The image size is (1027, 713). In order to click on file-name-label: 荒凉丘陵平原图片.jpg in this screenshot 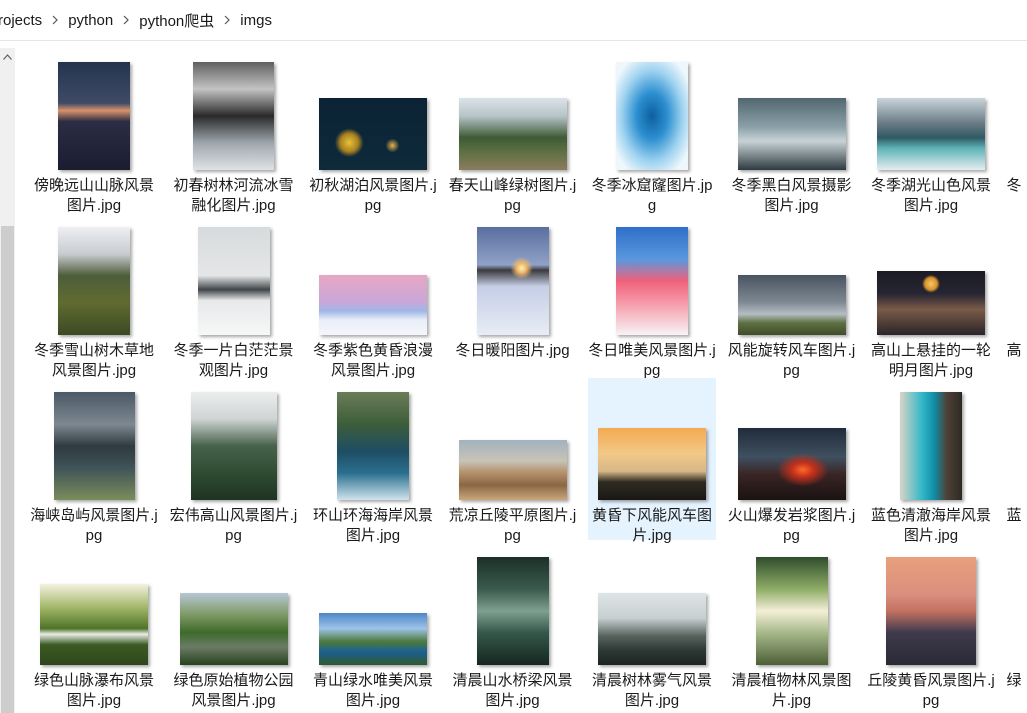, I will do `click(512, 525)`.